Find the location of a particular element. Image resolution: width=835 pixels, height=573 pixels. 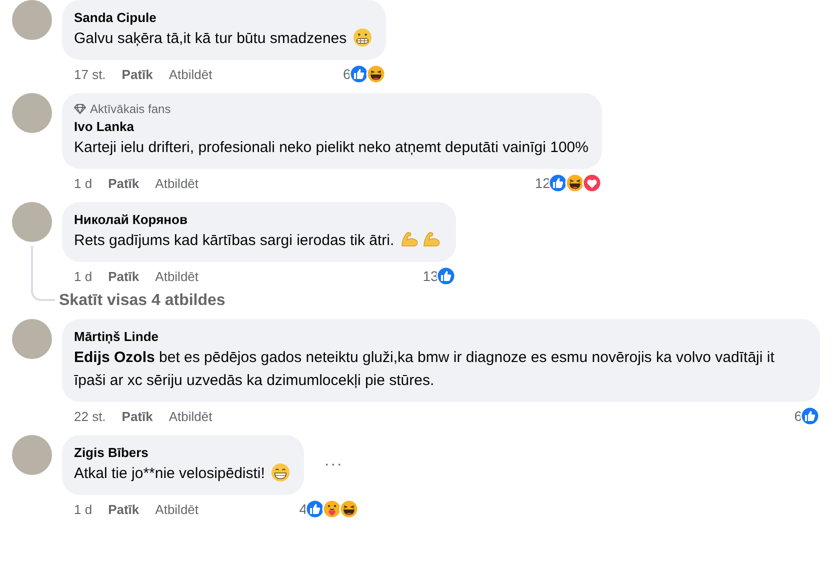

author-name: Ivo Lanka is located at coordinates (331, 127).